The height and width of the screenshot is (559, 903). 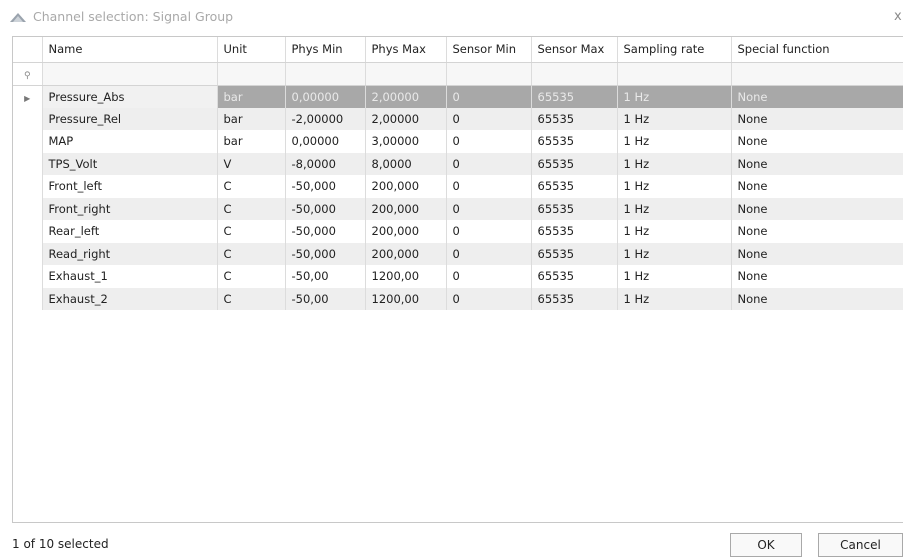 What do you see at coordinates (130, 208) in the screenshot?
I see `cell-name: Front_right` at bounding box center [130, 208].